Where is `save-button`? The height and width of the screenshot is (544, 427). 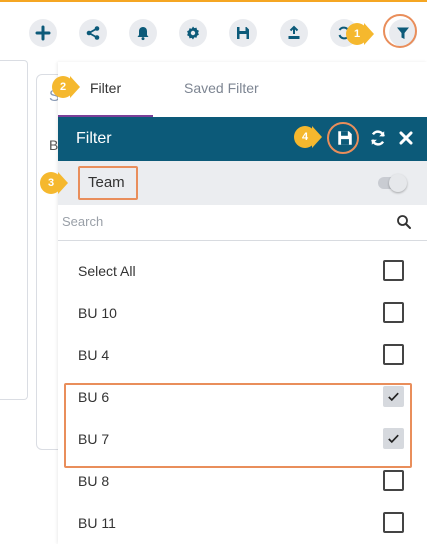 save-button is located at coordinates (243, 33).